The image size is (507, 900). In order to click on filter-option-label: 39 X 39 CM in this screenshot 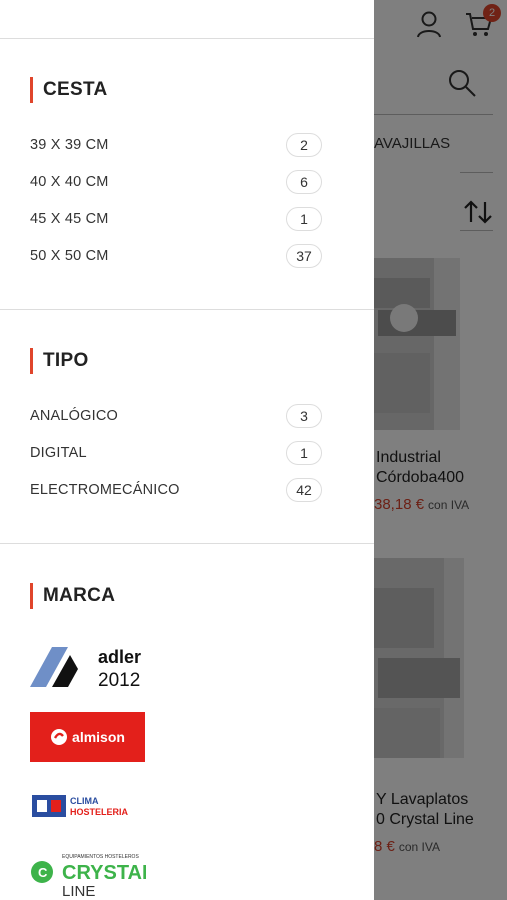, I will do `click(69, 145)`.